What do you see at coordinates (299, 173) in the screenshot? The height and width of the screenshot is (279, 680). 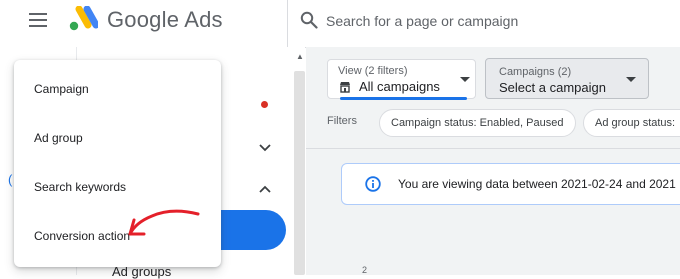 I see `nav-scrollbar` at bounding box center [299, 173].